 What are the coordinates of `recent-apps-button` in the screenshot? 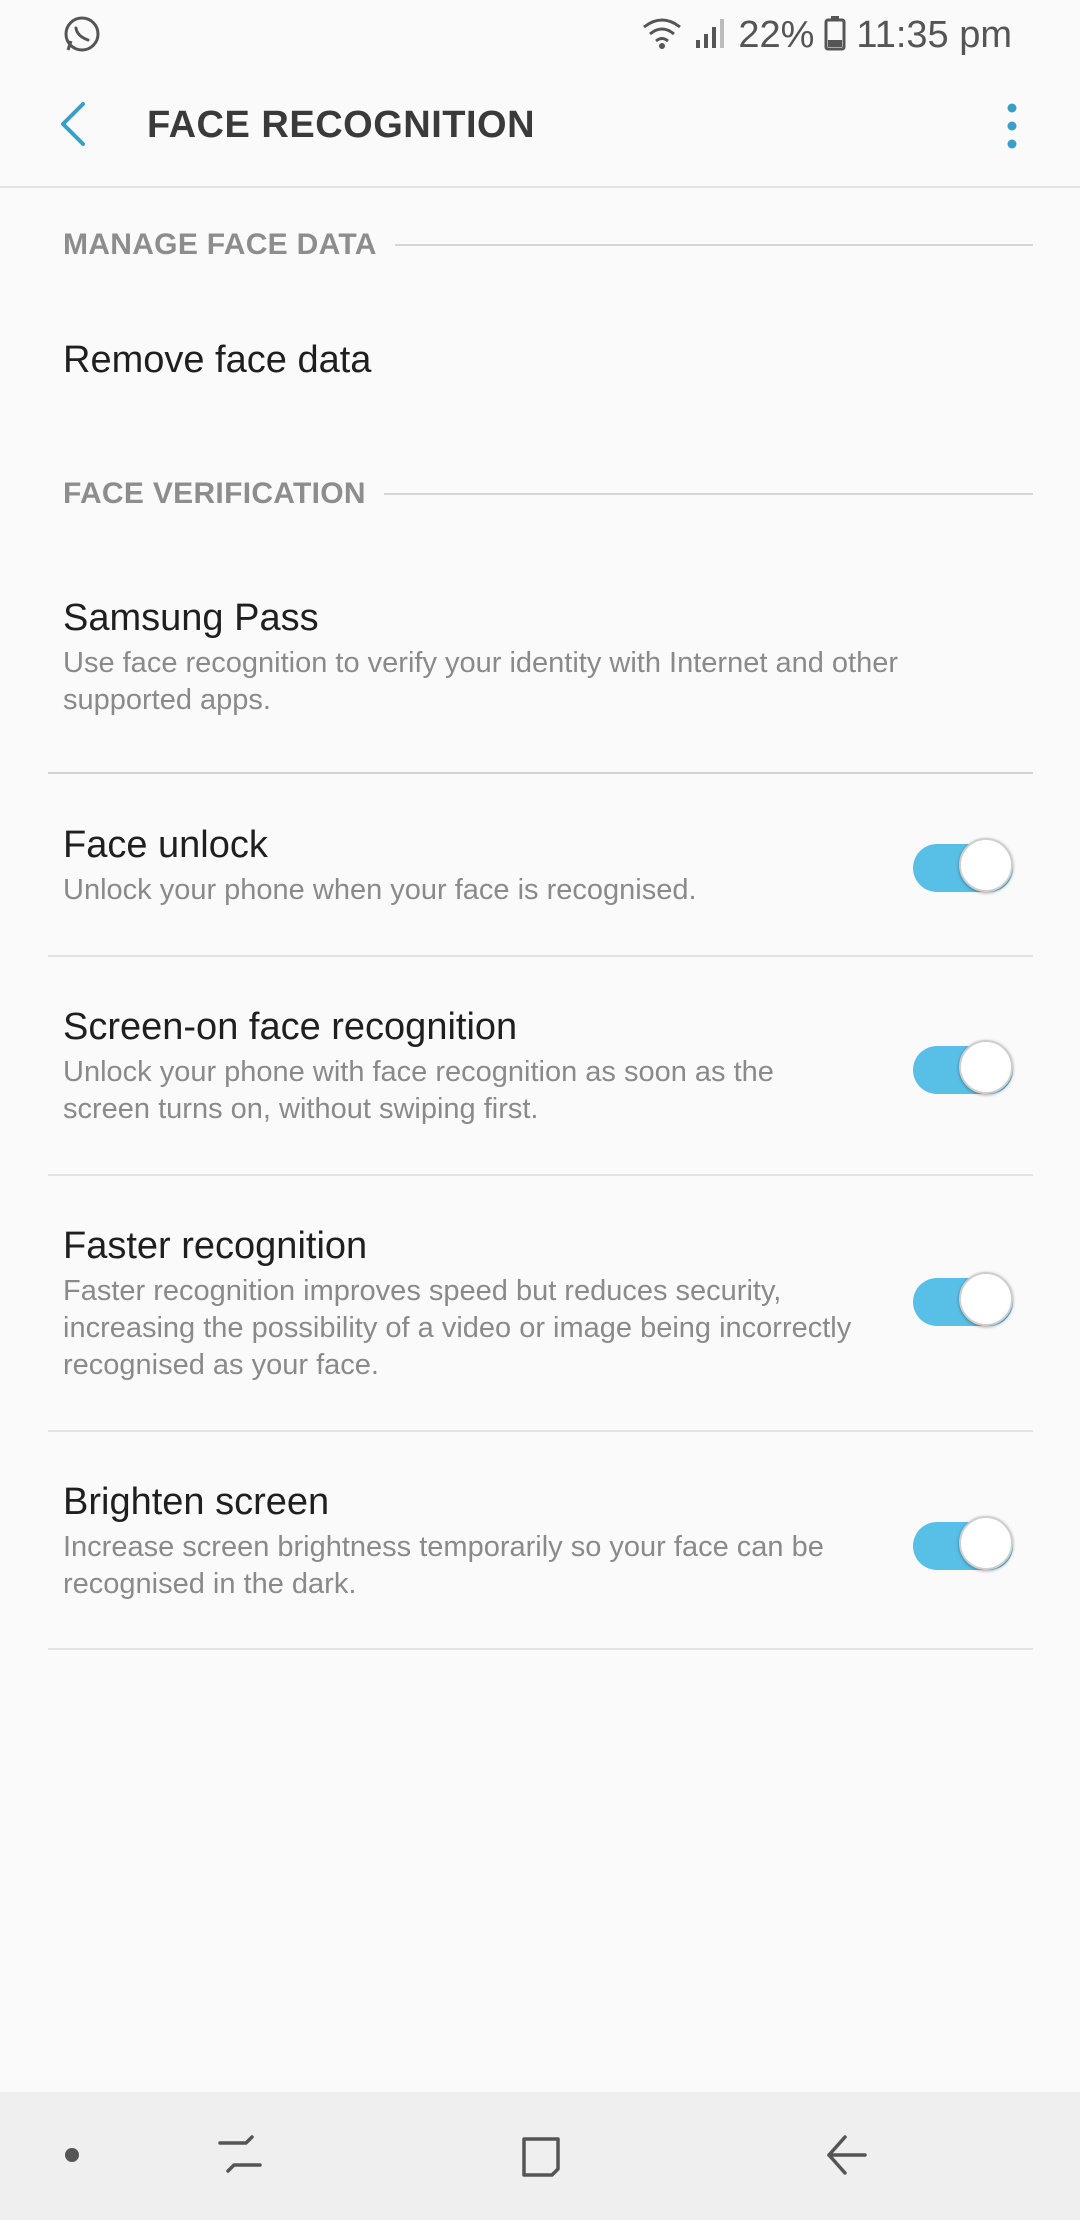 It's located at (240, 2157).